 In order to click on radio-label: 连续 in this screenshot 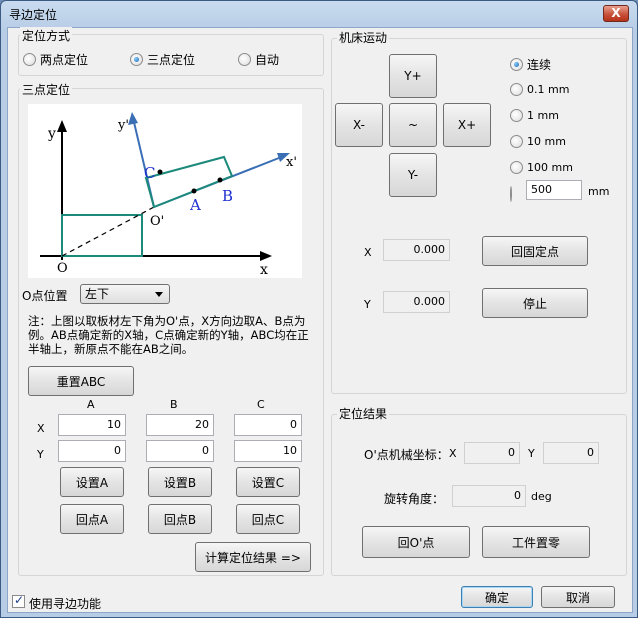, I will do `click(539, 65)`.